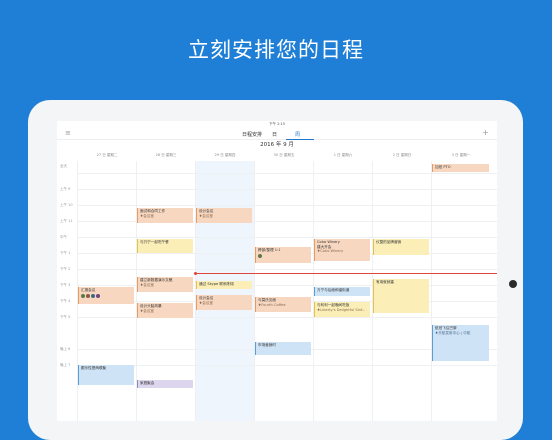 This screenshot has width=552, height=440. What do you see at coordinates (165, 310) in the screenshot?
I see `event-card: 设计头脑风暴 ♦会议室` at bounding box center [165, 310].